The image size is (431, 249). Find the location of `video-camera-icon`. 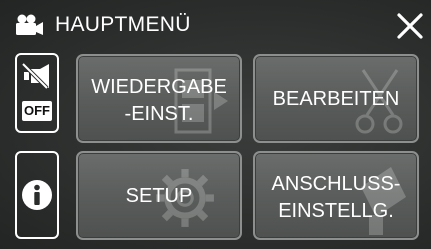

video-camera-icon is located at coordinates (29, 24).